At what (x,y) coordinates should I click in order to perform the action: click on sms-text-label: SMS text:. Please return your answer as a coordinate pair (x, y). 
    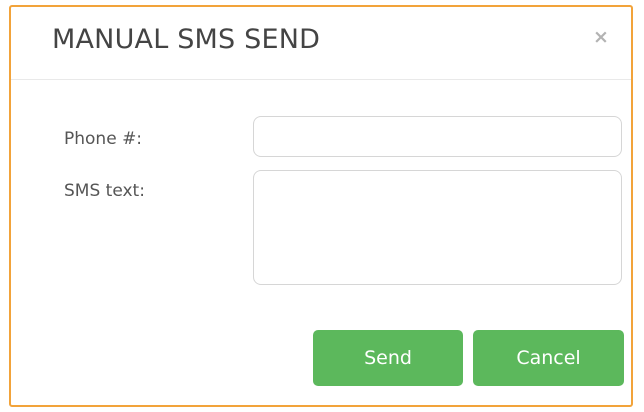
    Looking at the image, I should click on (104, 191).